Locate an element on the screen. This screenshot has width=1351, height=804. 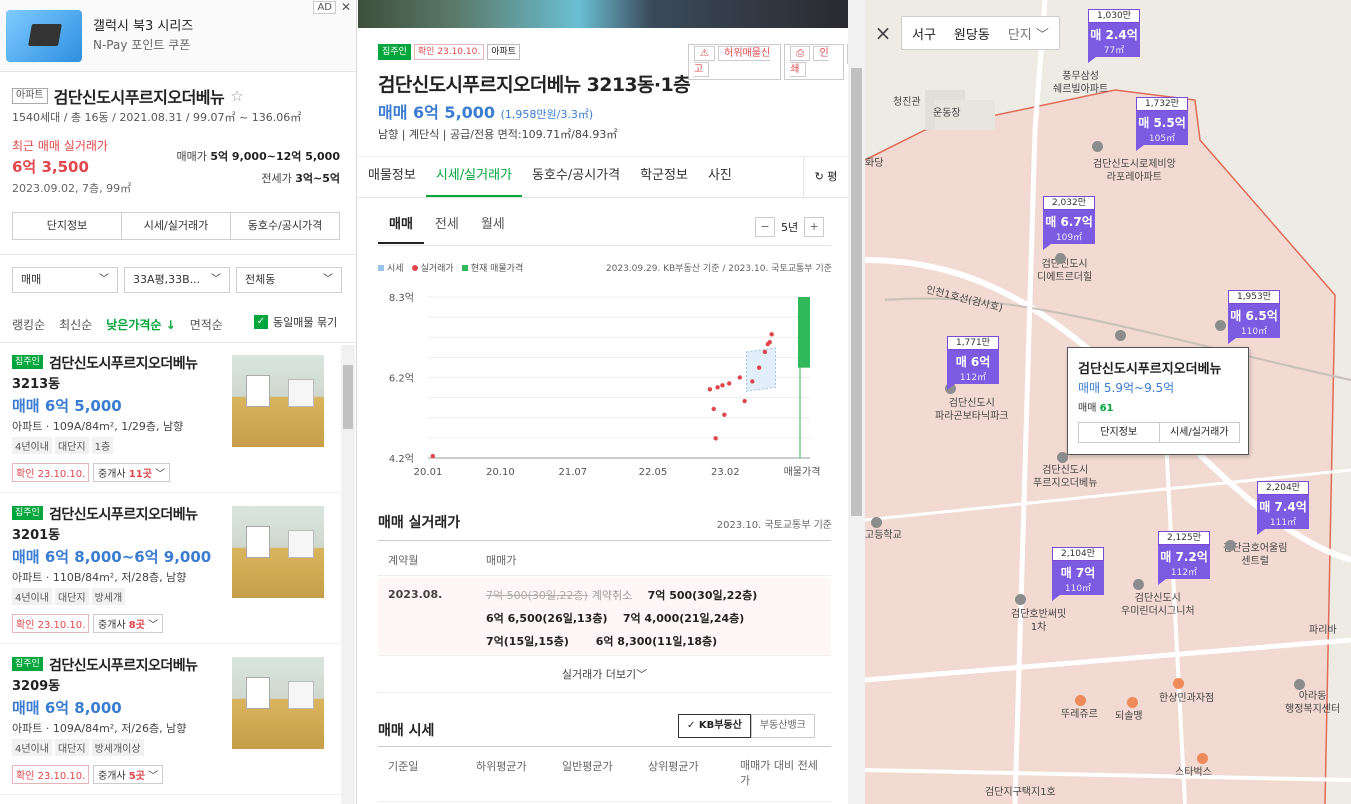
complex-button-row: 단지정보 시세/실거래가 동호수/공시가격 is located at coordinates (176, 226).